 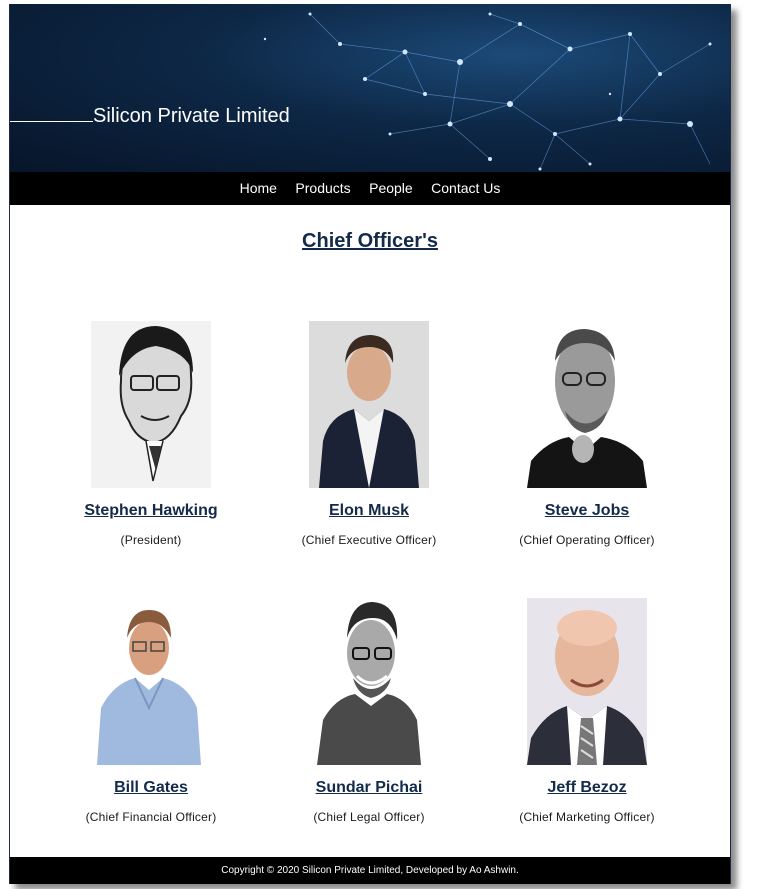 I want to click on nav-link-people: People, so click(x=391, y=188).